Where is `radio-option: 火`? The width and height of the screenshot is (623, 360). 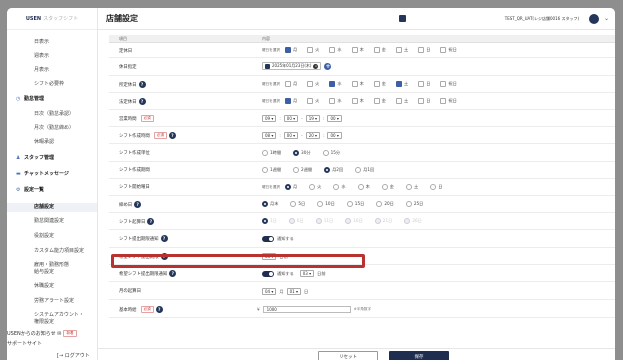 radio-option: 火 is located at coordinates (315, 187).